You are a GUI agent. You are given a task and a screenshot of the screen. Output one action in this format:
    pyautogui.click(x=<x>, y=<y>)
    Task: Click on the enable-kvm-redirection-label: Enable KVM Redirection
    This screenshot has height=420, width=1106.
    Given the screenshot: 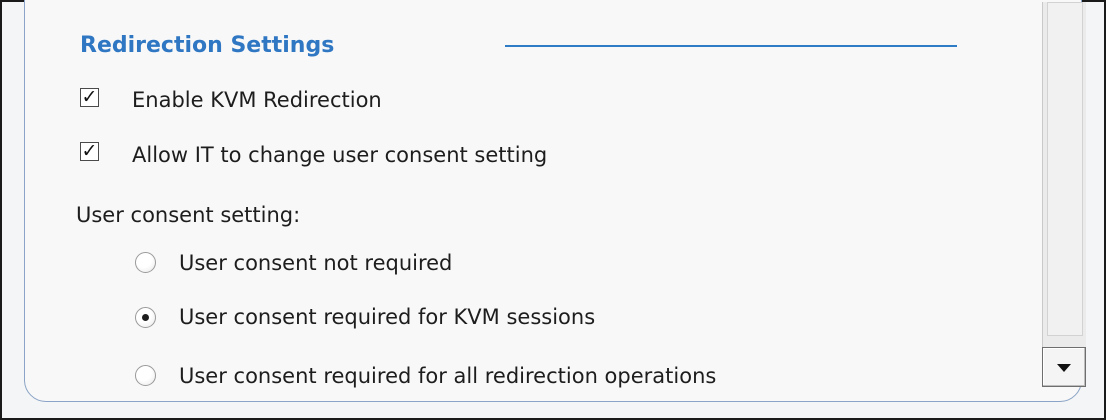 What is the action you would take?
    pyautogui.click(x=257, y=100)
    